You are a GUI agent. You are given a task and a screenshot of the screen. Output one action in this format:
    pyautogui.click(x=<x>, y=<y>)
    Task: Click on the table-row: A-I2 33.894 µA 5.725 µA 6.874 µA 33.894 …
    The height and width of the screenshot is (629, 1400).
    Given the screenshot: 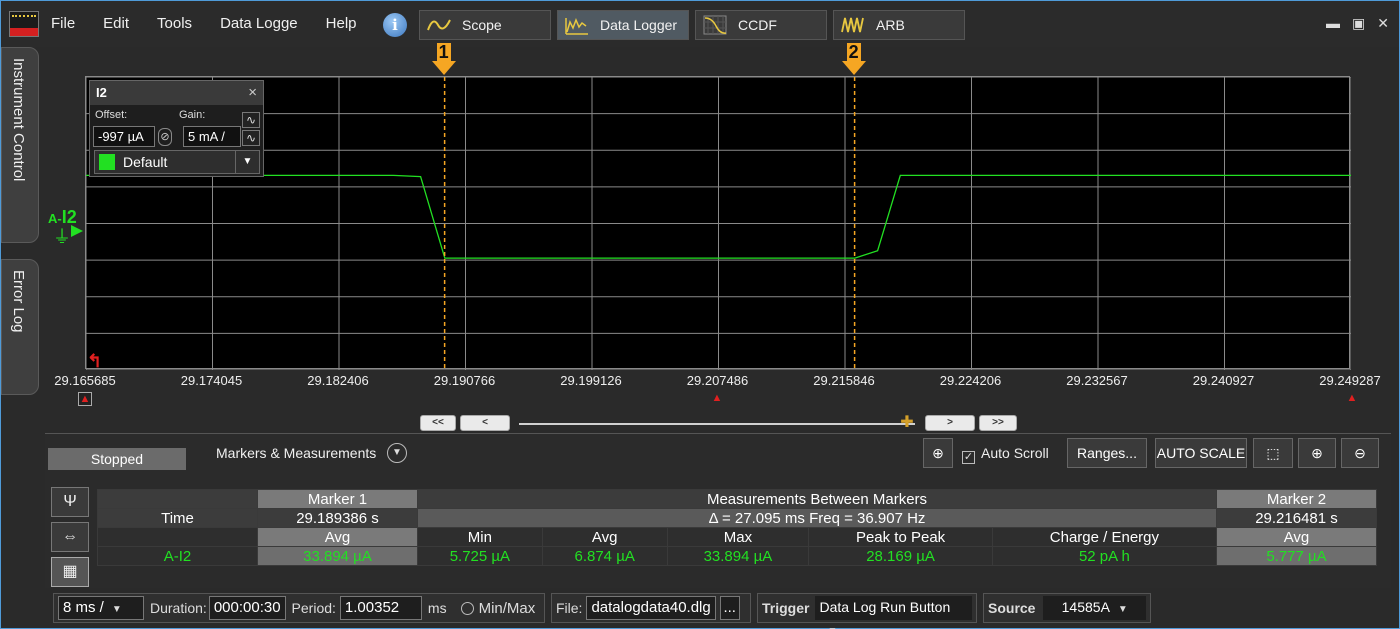 What is the action you would take?
    pyautogui.click(x=737, y=556)
    